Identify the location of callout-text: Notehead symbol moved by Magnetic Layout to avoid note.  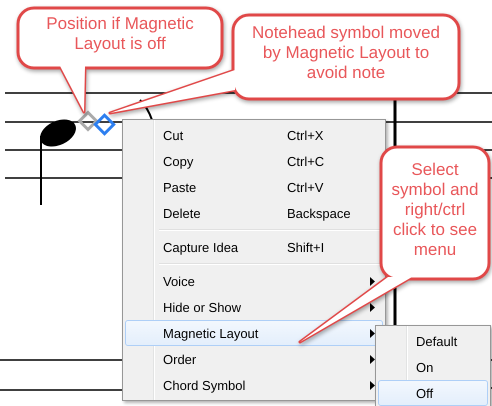
(346, 53).